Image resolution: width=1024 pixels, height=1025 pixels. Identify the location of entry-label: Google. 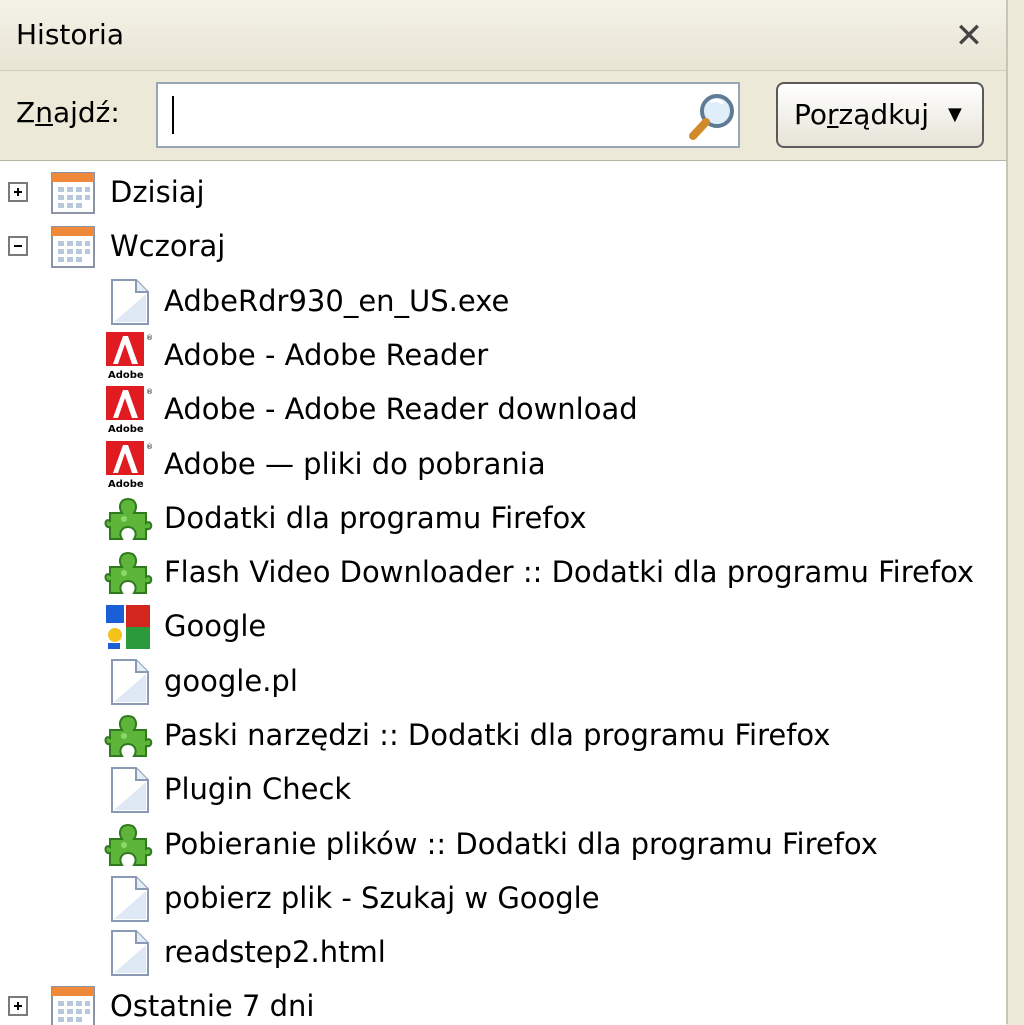
(215, 626).